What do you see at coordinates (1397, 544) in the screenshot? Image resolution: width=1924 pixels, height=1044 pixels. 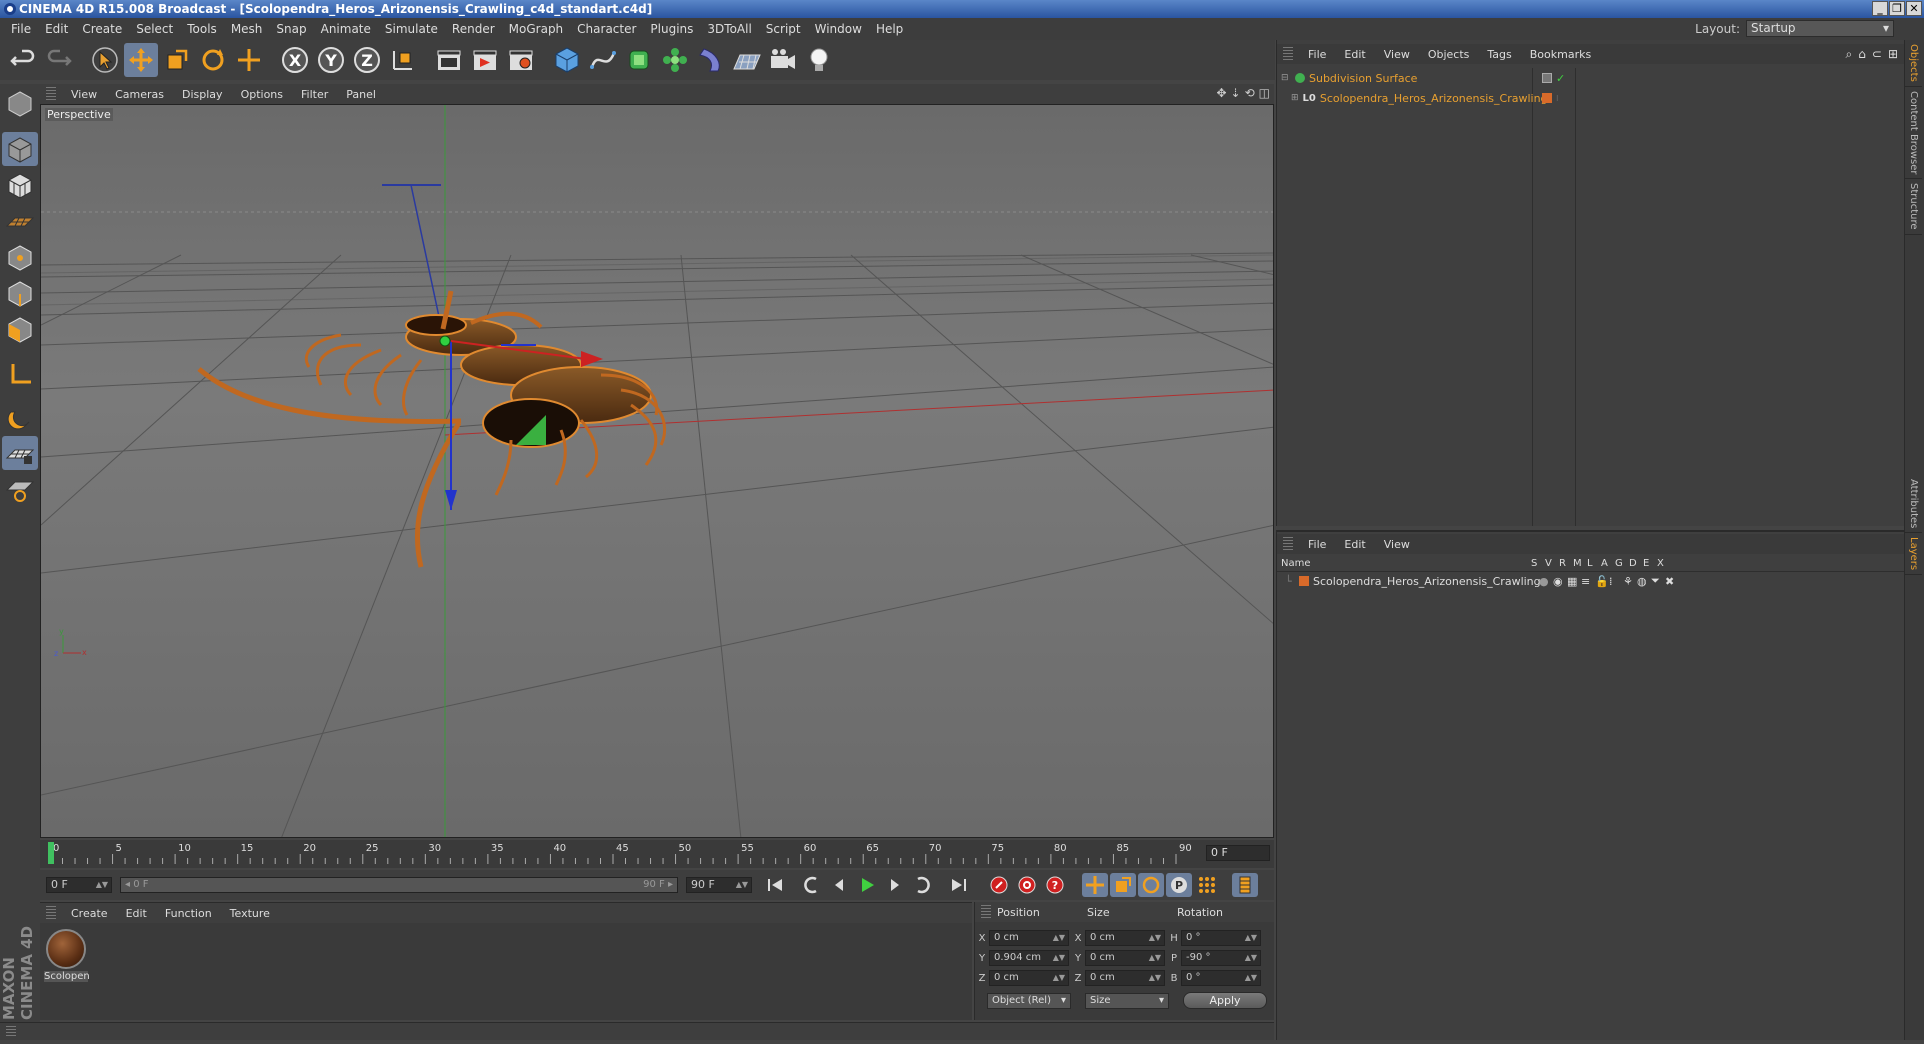 I see `layers-menu-view: View` at bounding box center [1397, 544].